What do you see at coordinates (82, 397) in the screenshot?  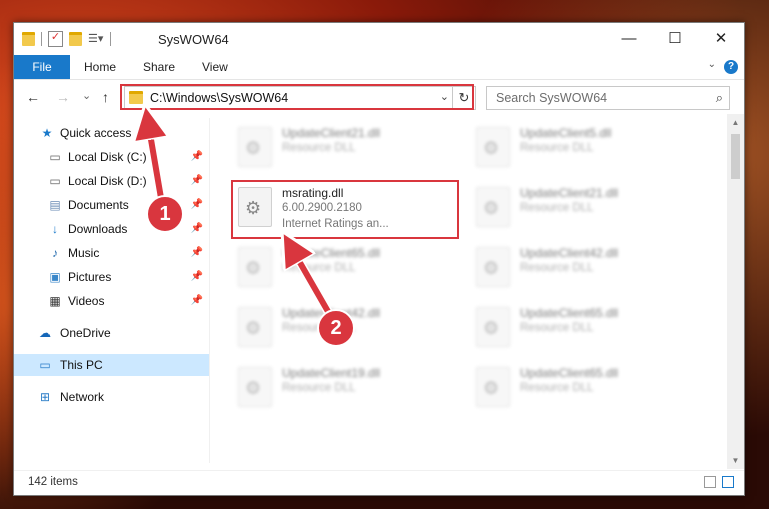 I see `sidebar-item-label: Network` at bounding box center [82, 397].